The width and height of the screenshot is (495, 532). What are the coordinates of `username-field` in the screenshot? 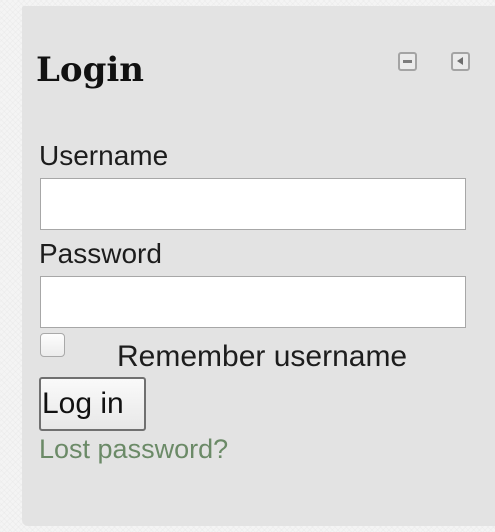 It's located at (253, 204).